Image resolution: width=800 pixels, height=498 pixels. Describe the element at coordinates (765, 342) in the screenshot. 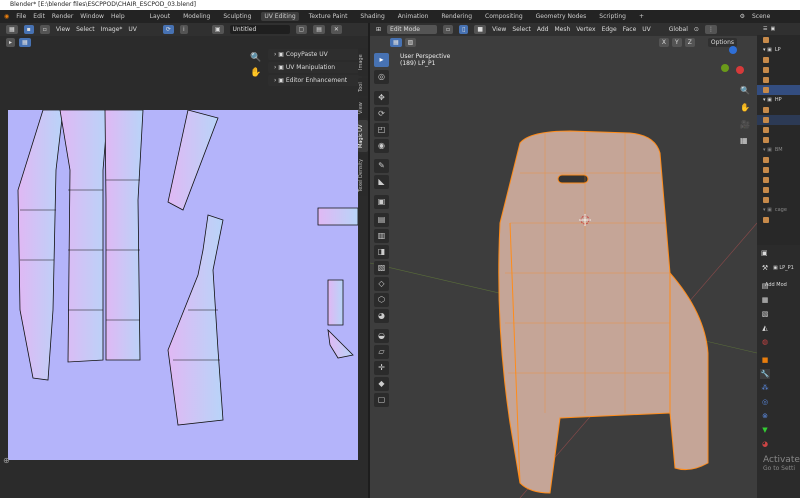

I see `world-props-icon: ◍` at that location.